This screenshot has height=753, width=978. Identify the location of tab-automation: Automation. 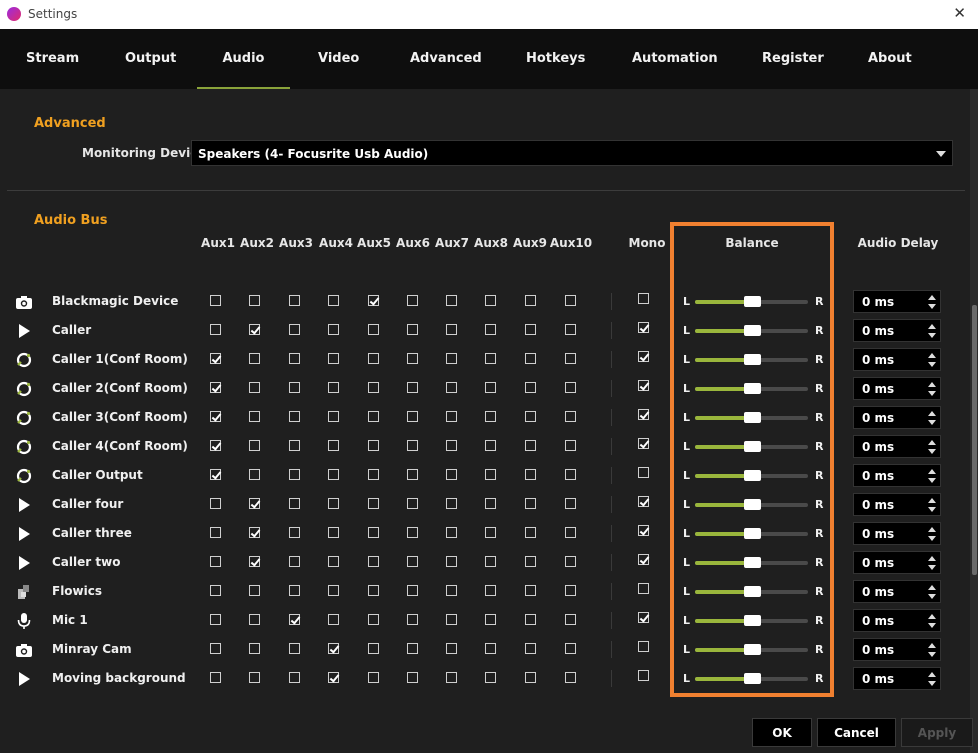
(675, 59).